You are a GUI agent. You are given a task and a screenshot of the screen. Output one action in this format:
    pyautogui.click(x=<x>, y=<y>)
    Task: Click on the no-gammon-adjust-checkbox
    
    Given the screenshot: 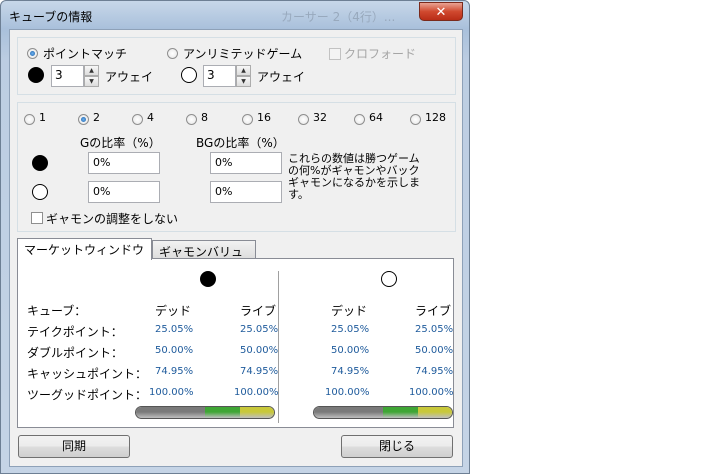 What is the action you would take?
    pyautogui.click(x=37, y=218)
    